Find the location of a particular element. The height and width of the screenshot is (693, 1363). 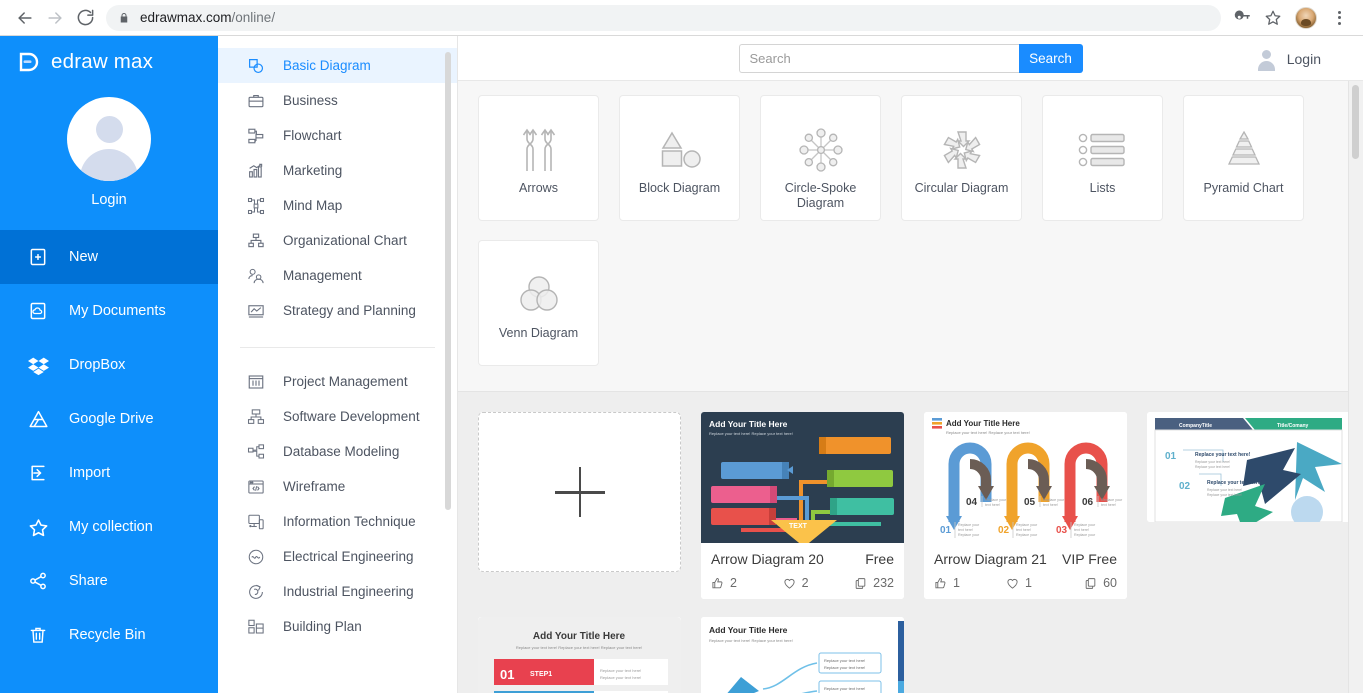

management-gear-person-icon is located at coordinates (256, 276).